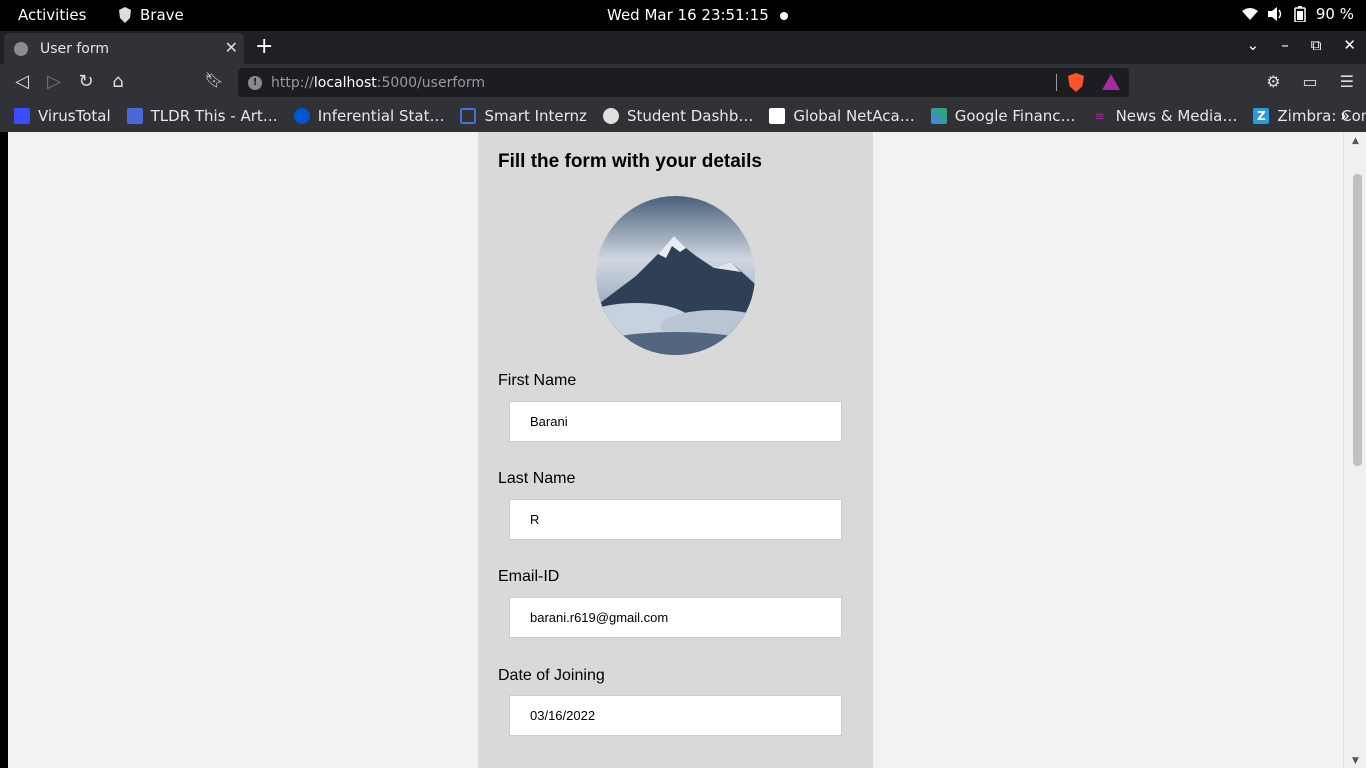 The width and height of the screenshot is (1366, 768). I want to click on last-name-label: Last Name, so click(537, 478).